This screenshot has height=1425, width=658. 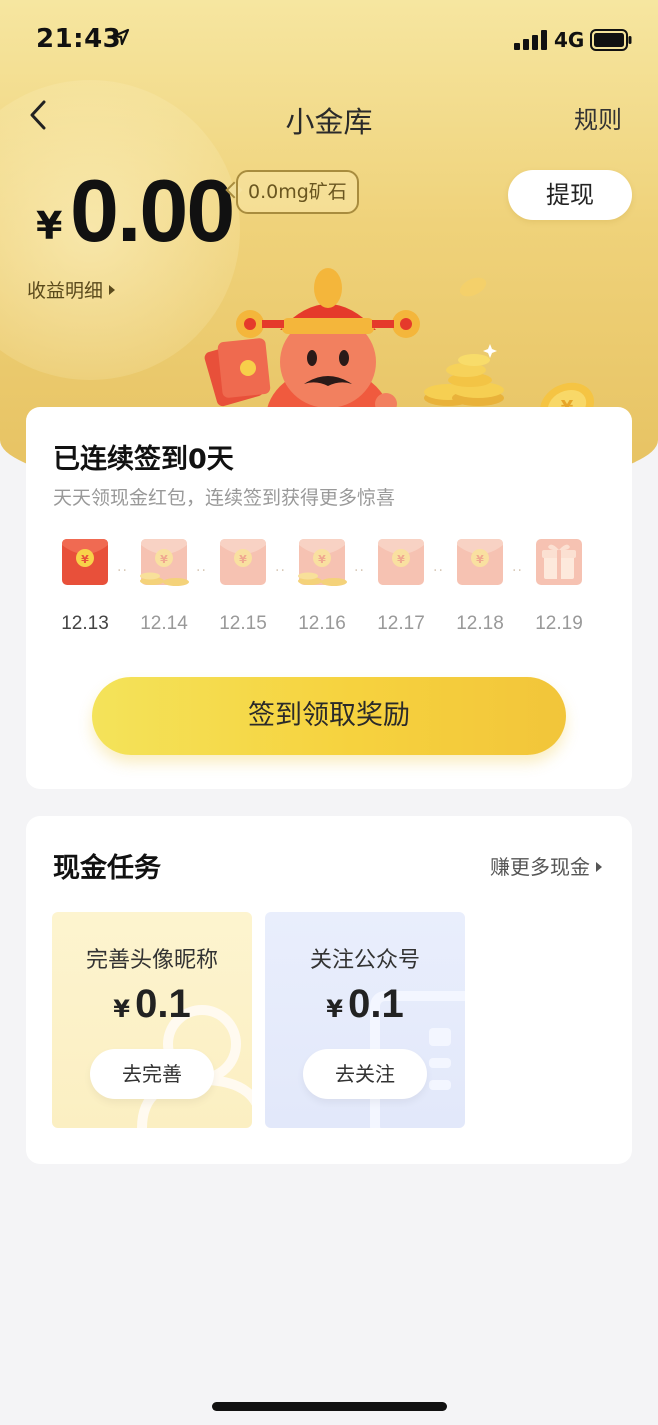 I want to click on balance-currency: ¥, so click(x=49, y=226).